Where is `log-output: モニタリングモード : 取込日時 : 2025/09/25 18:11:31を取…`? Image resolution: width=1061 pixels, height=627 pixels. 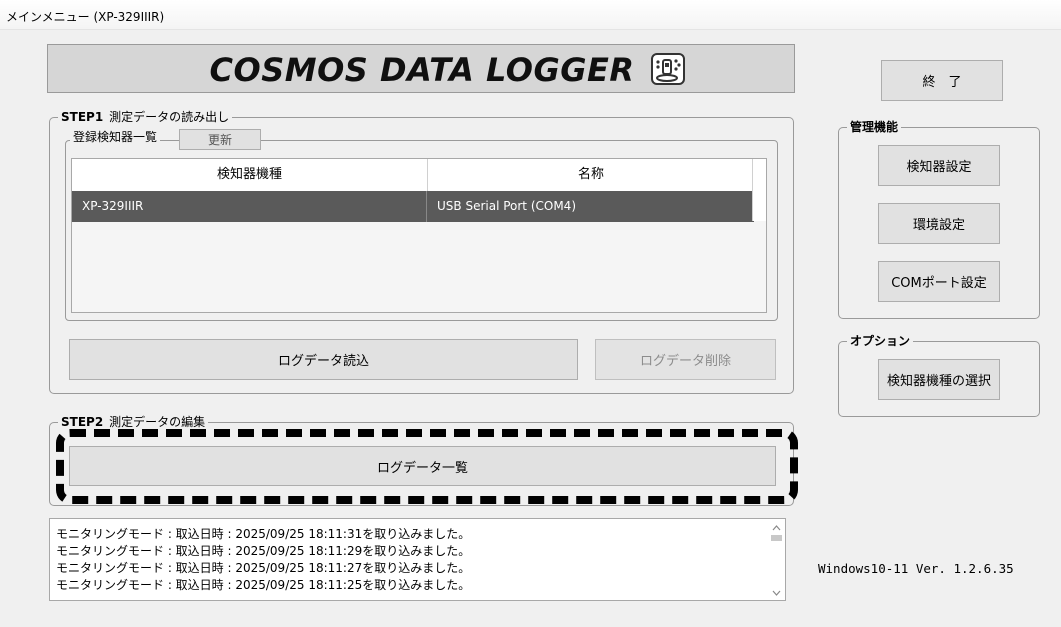
log-output: モニタリングモード : 取込日時 : 2025/09/25 18:11:31を取… is located at coordinates (417, 559).